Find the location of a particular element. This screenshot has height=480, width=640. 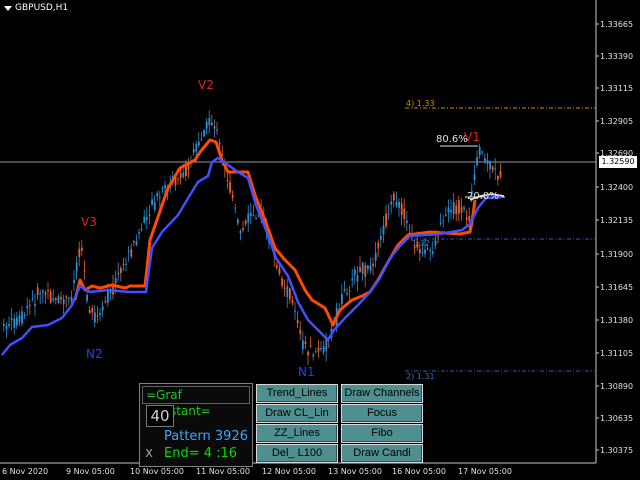

time-tick-label: 13 Nov 05:00 is located at coordinates (355, 471).